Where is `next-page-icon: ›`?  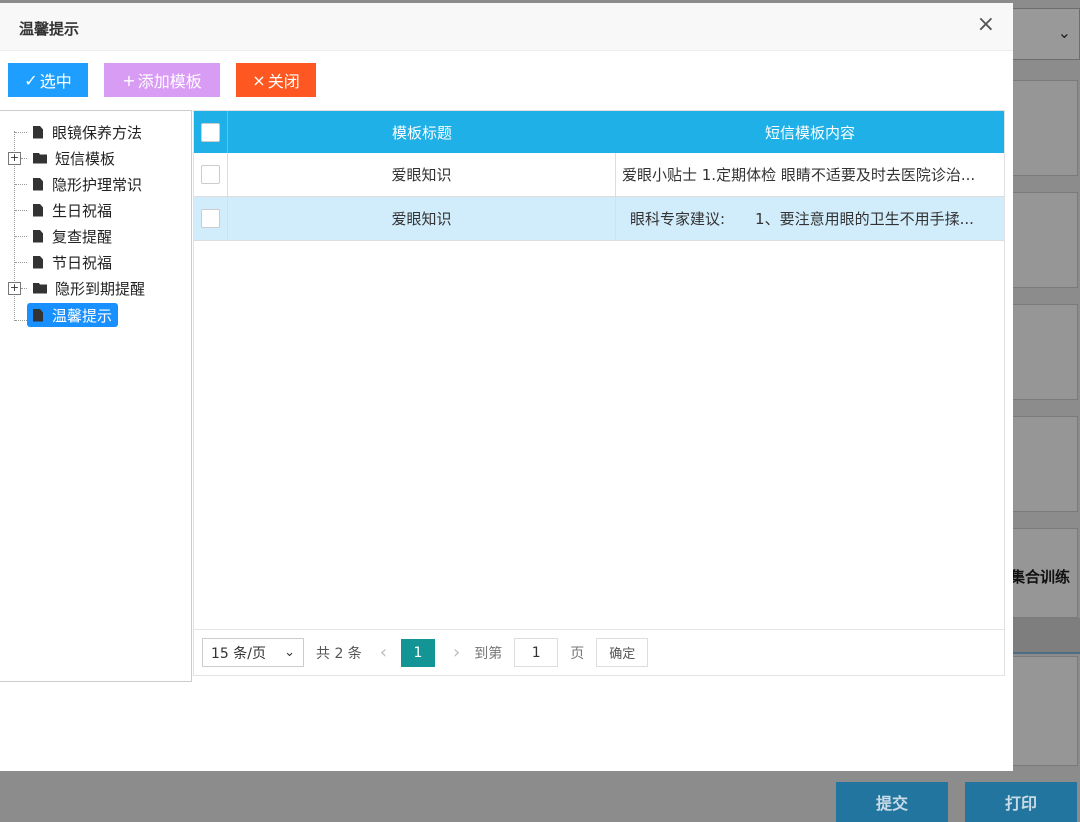 next-page-icon: › is located at coordinates (456, 652).